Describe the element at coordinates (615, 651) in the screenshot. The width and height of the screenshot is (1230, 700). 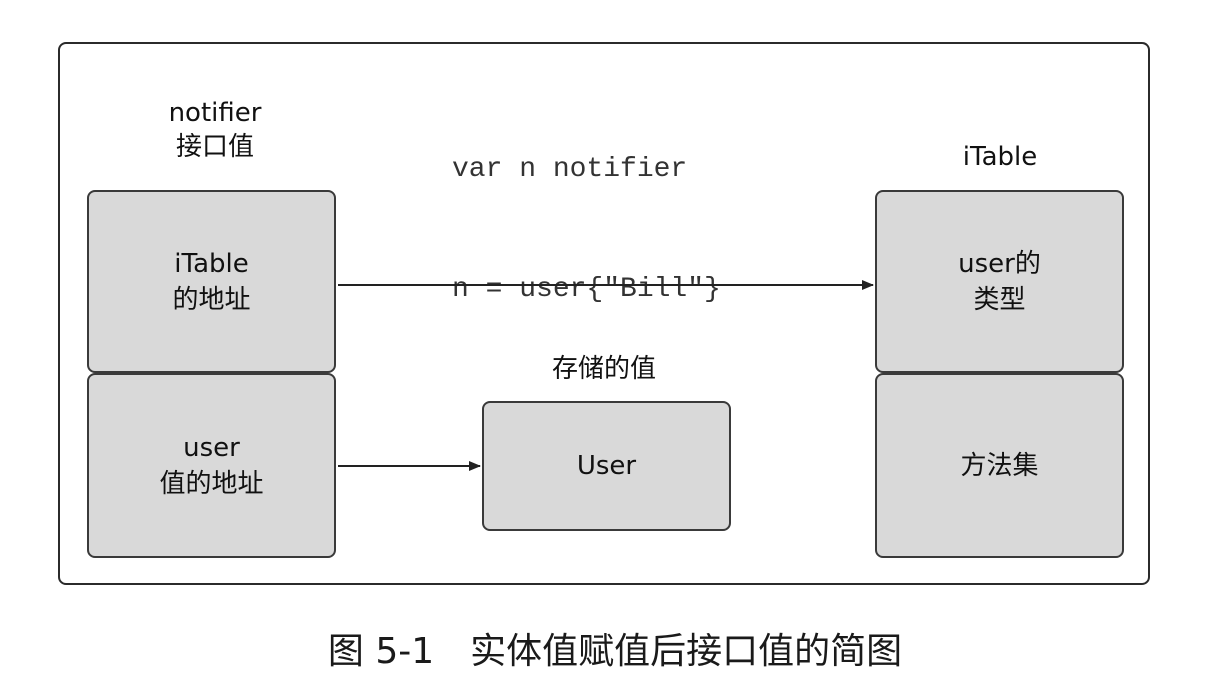
I see `figure-caption: 图 5-1 实体值赋值后接口值的简图` at that location.